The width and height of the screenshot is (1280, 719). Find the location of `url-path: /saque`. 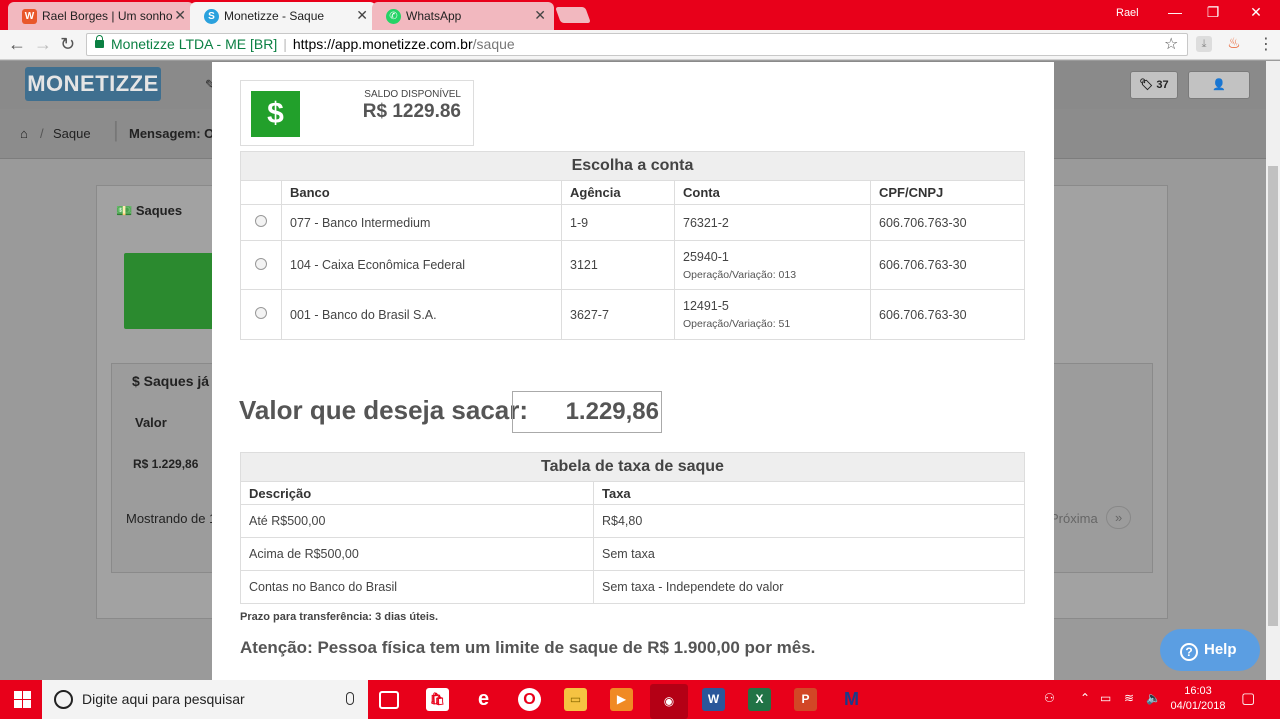

url-path: /saque is located at coordinates (493, 44).